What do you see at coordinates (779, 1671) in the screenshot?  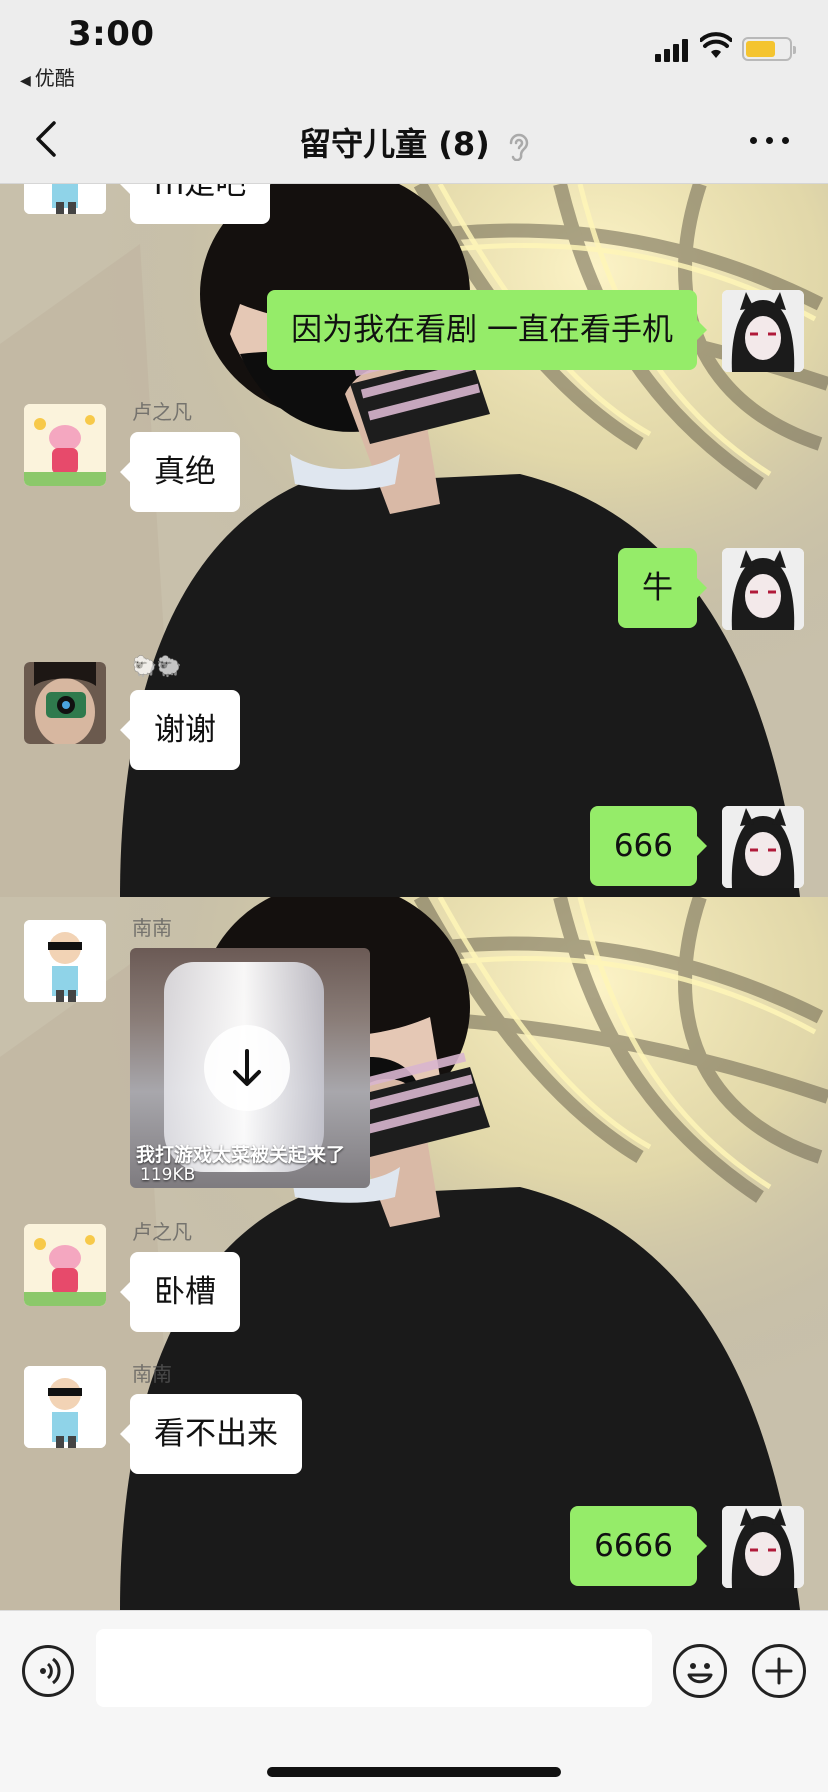 I see `plus-icon` at bounding box center [779, 1671].